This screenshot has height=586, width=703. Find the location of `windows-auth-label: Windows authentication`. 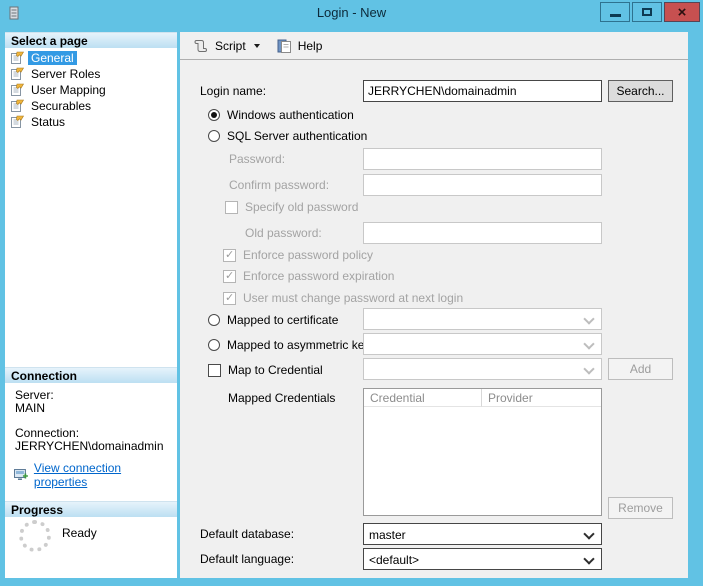

windows-auth-label: Windows authentication is located at coordinates (290, 115).